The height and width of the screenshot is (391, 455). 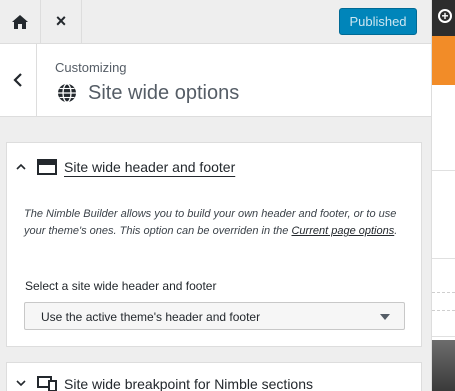 I want to click on add-section-icon: +, so click(x=445, y=16).